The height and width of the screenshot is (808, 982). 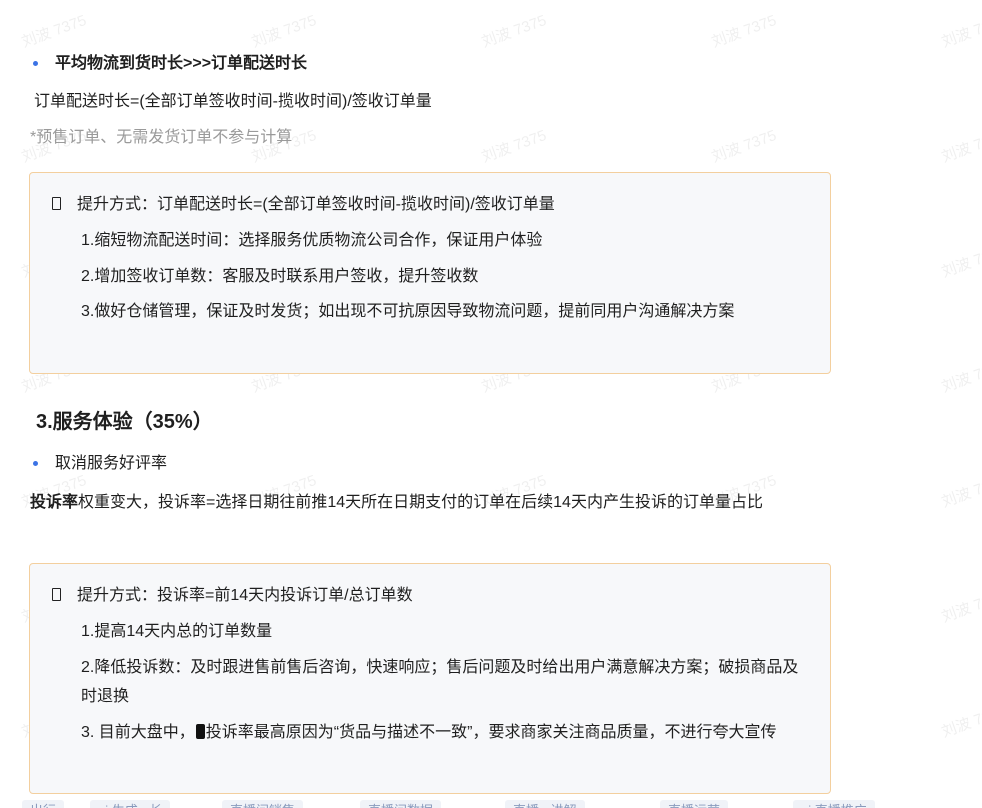 I want to click on bullet-cancel-rate: 取消服务好评率, so click(x=98, y=464).